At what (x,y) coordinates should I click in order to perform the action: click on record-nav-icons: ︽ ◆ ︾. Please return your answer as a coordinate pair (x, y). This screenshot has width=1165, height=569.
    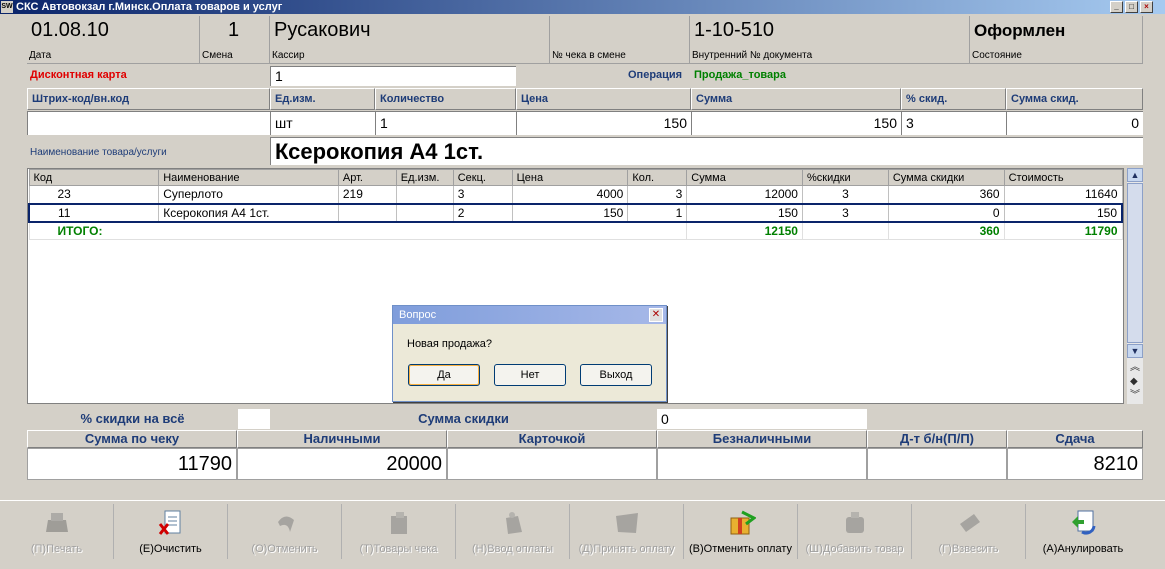
    Looking at the image, I should click on (1135, 382).